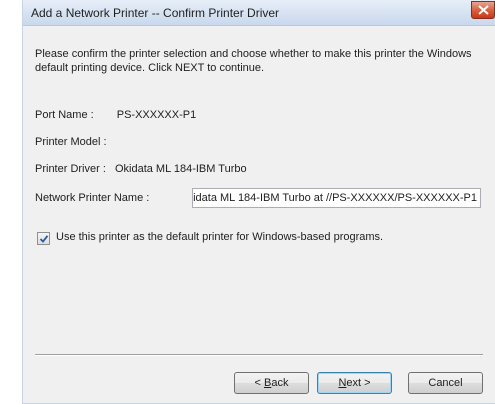 Image resolution: width=495 pixels, height=404 pixels. What do you see at coordinates (259, 383) in the screenshot?
I see `back-button-prefix: <` at bounding box center [259, 383].